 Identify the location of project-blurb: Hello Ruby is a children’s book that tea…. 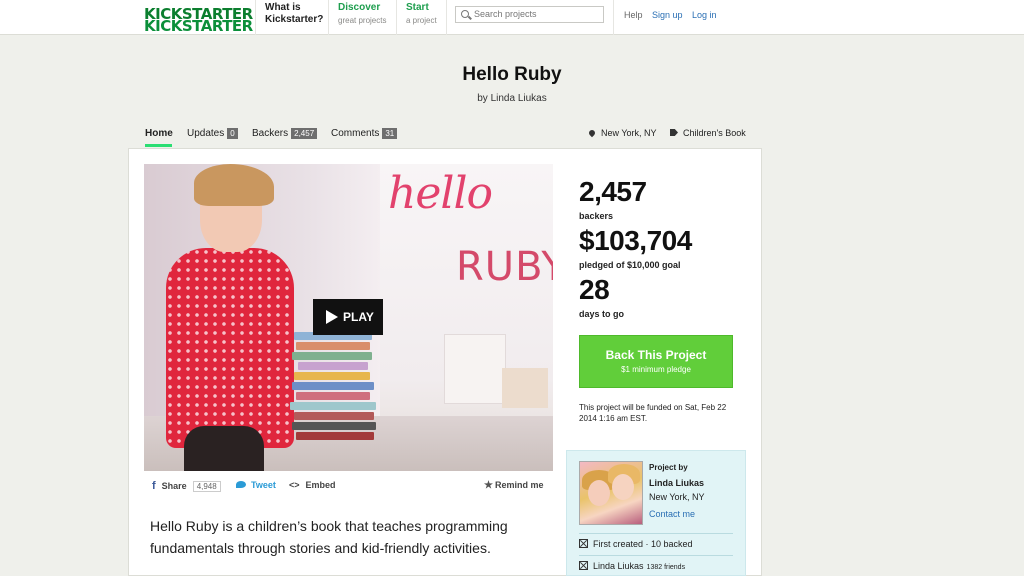
(329, 537).